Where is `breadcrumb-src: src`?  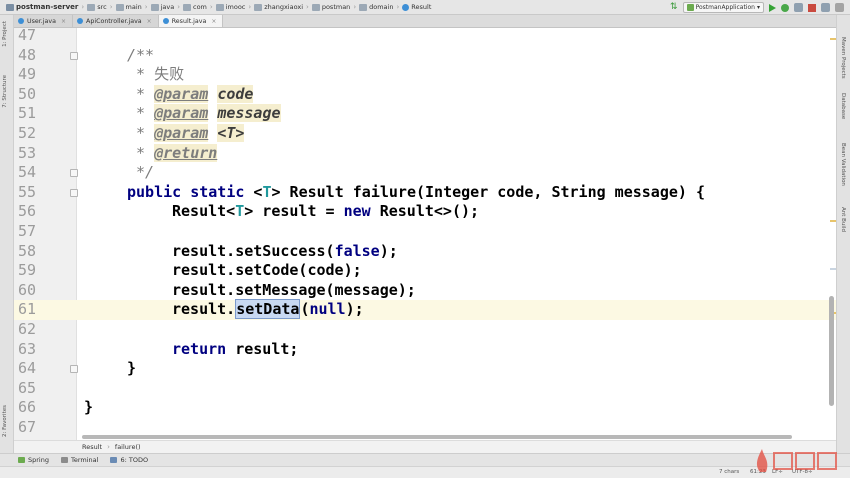
breadcrumb-src: src is located at coordinates (97, 7).